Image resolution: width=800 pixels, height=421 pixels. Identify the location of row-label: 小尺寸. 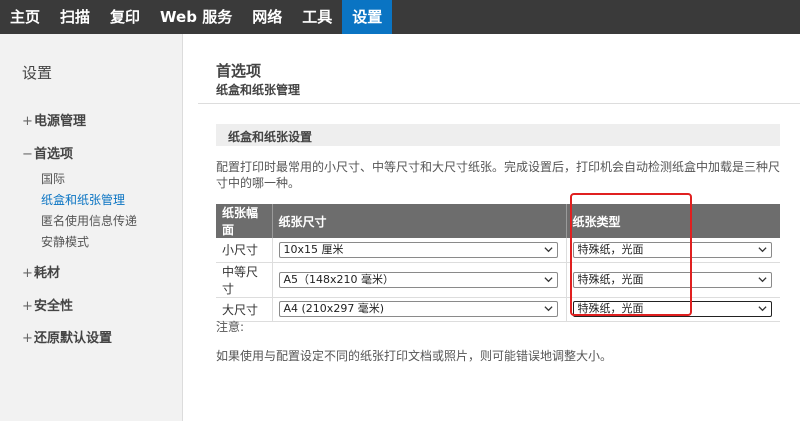
(244, 250).